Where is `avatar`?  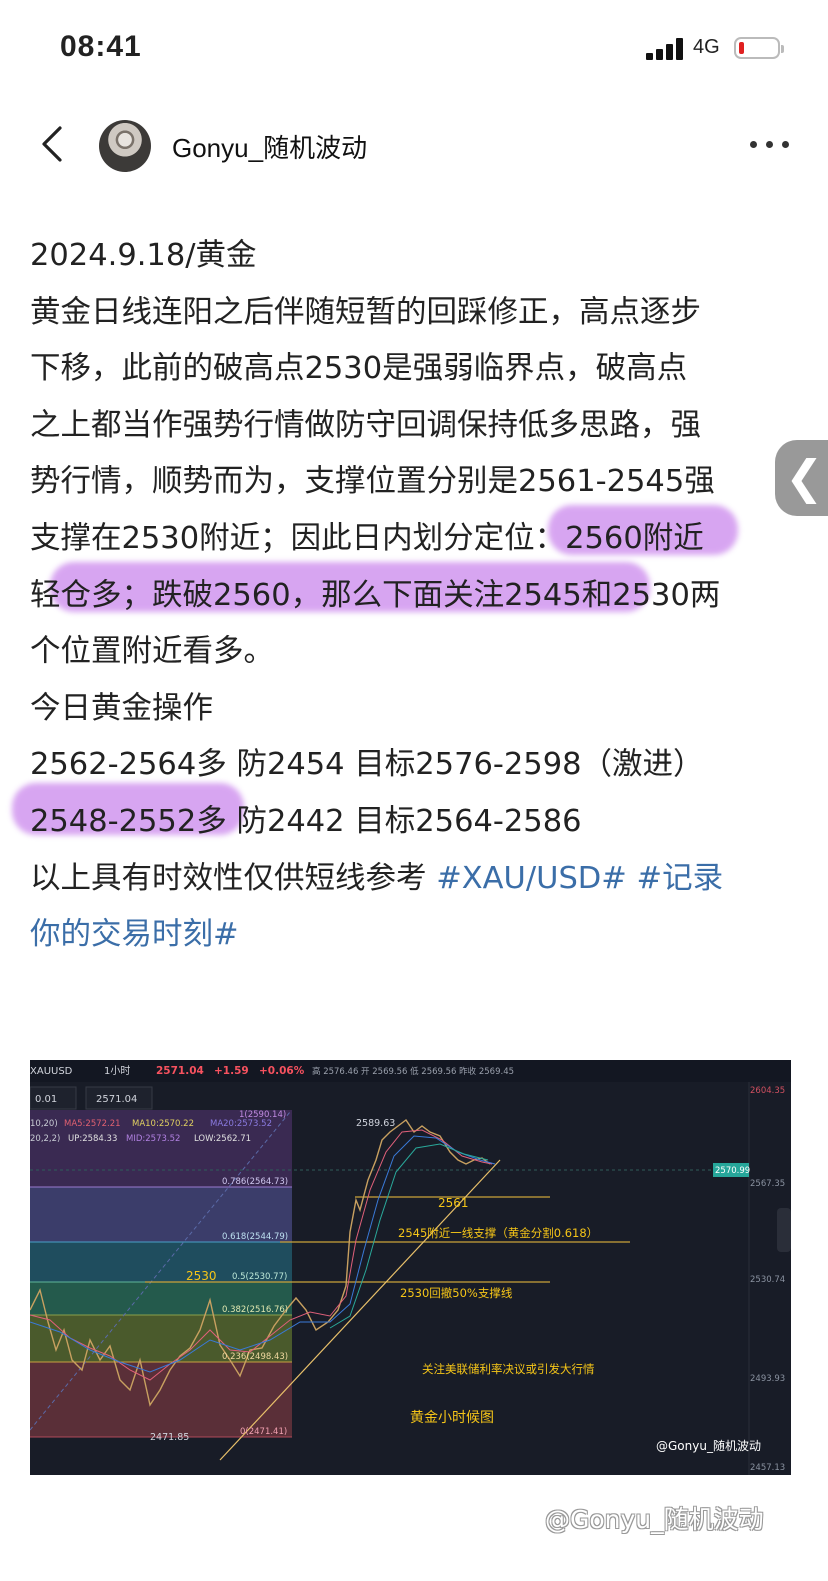 avatar is located at coordinates (125, 146).